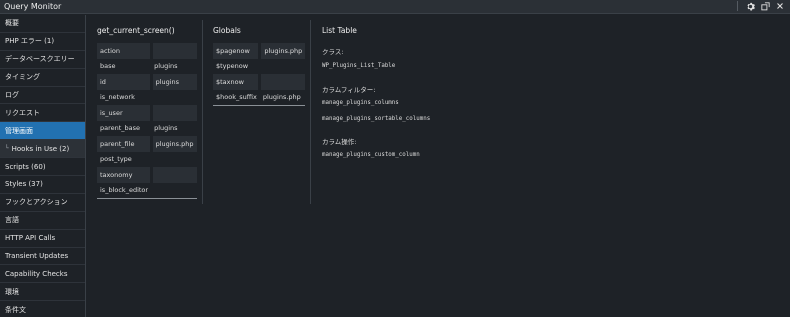 The width and height of the screenshot is (790, 317). Describe the element at coordinates (237, 51) in the screenshot. I see `row-key: $pagenow` at that location.